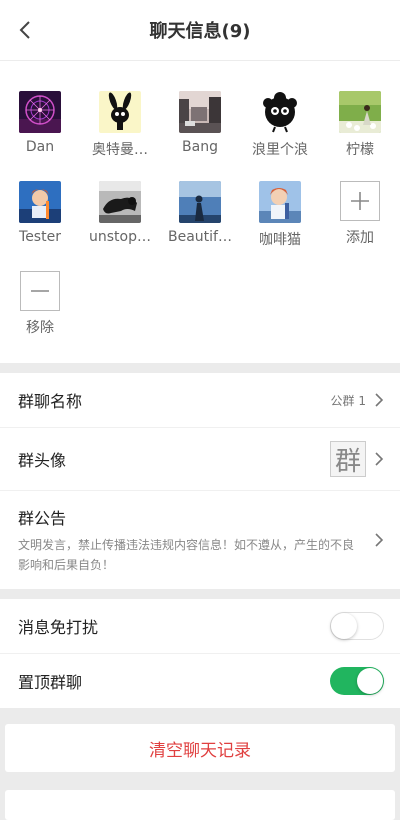  What do you see at coordinates (40, 328) in the screenshot?
I see `remove-member-label: 移除` at bounding box center [40, 328].